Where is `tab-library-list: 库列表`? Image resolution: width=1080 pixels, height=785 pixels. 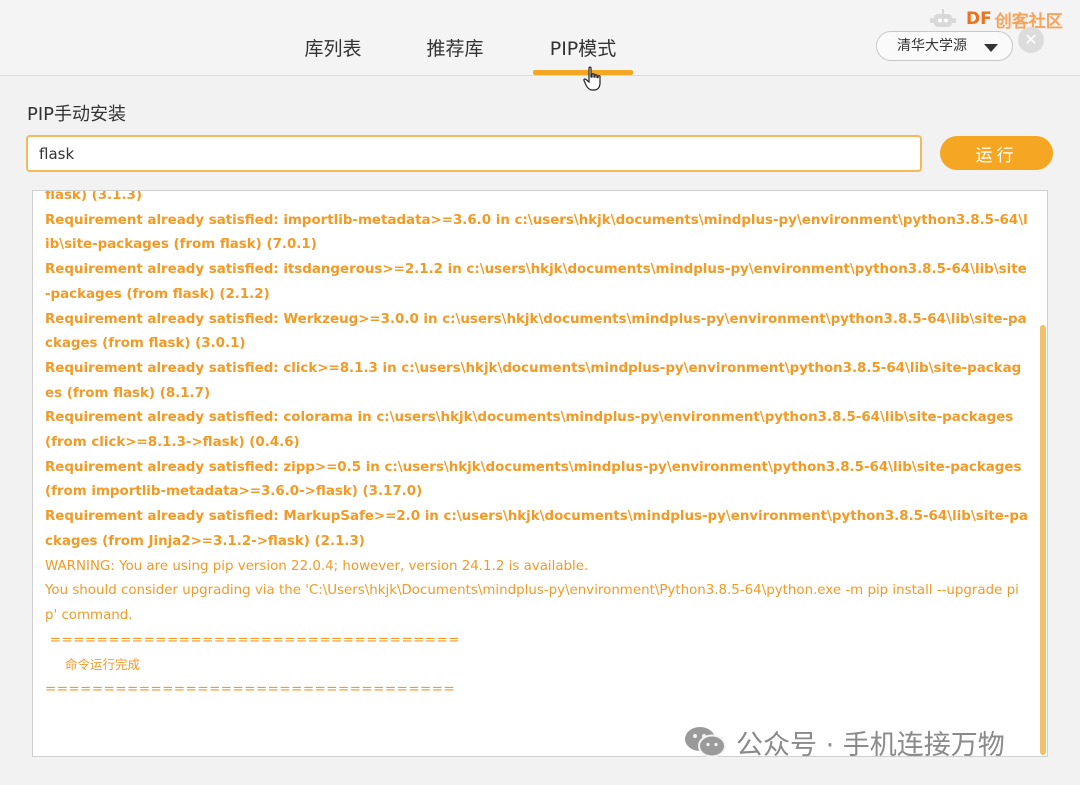 tab-library-list: 库列表 is located at coordinates (333, 55).